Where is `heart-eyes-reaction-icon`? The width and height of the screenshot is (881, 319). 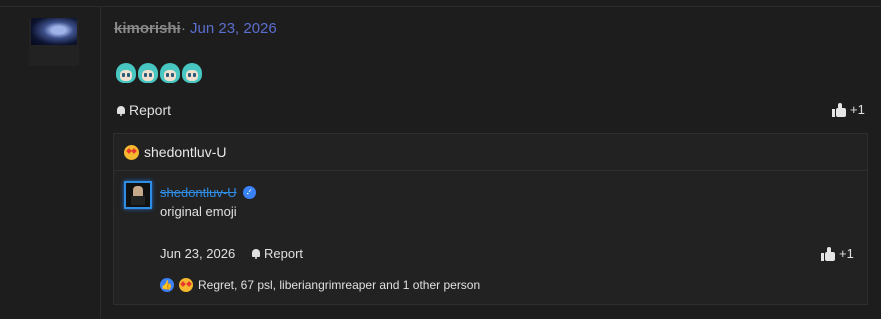 heart-eyes-reaction-icon is located at coordinates (186, 285).